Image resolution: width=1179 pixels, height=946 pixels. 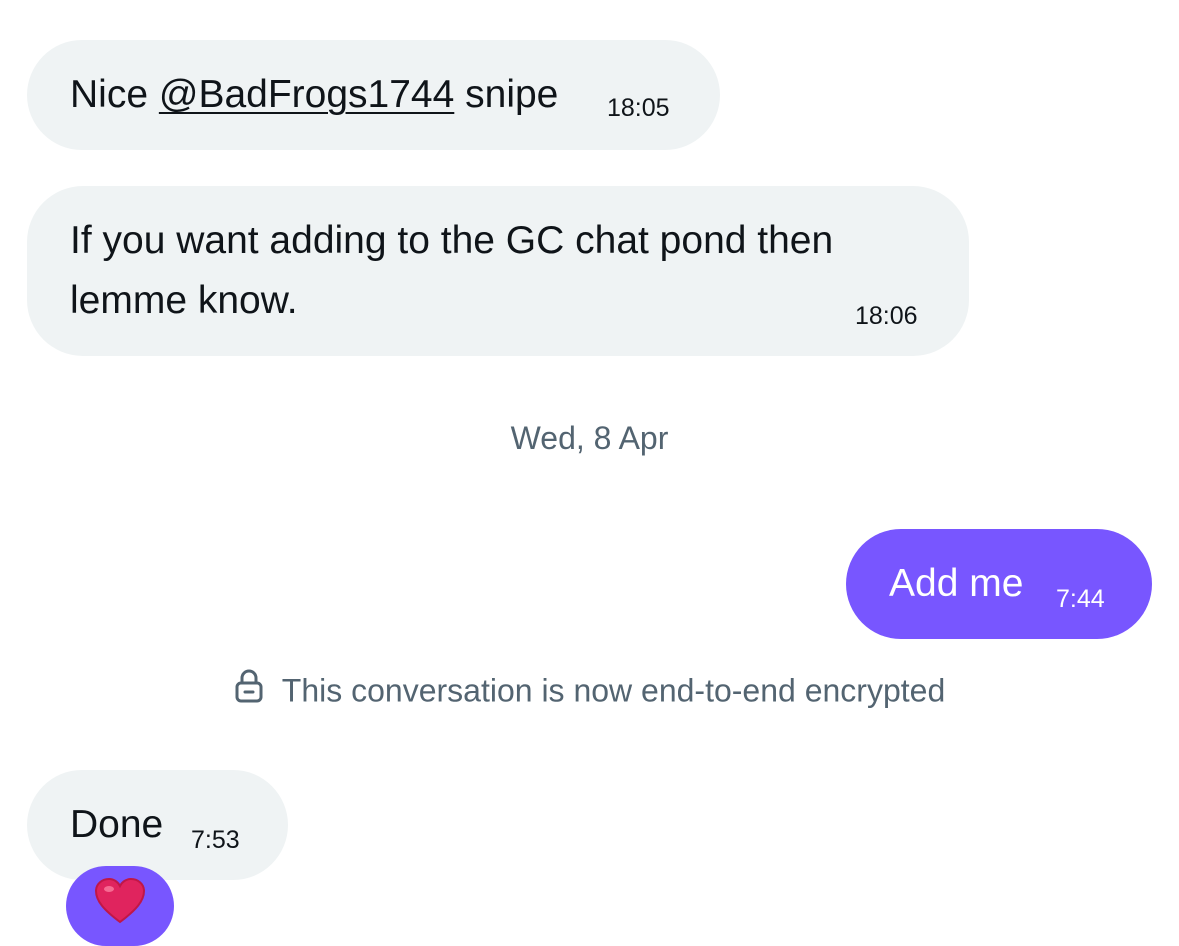 What do you see at coordinates (506, 94) in the screenshot?
I see `message-text-suffix: snipe` at bounding box center [506, 94].